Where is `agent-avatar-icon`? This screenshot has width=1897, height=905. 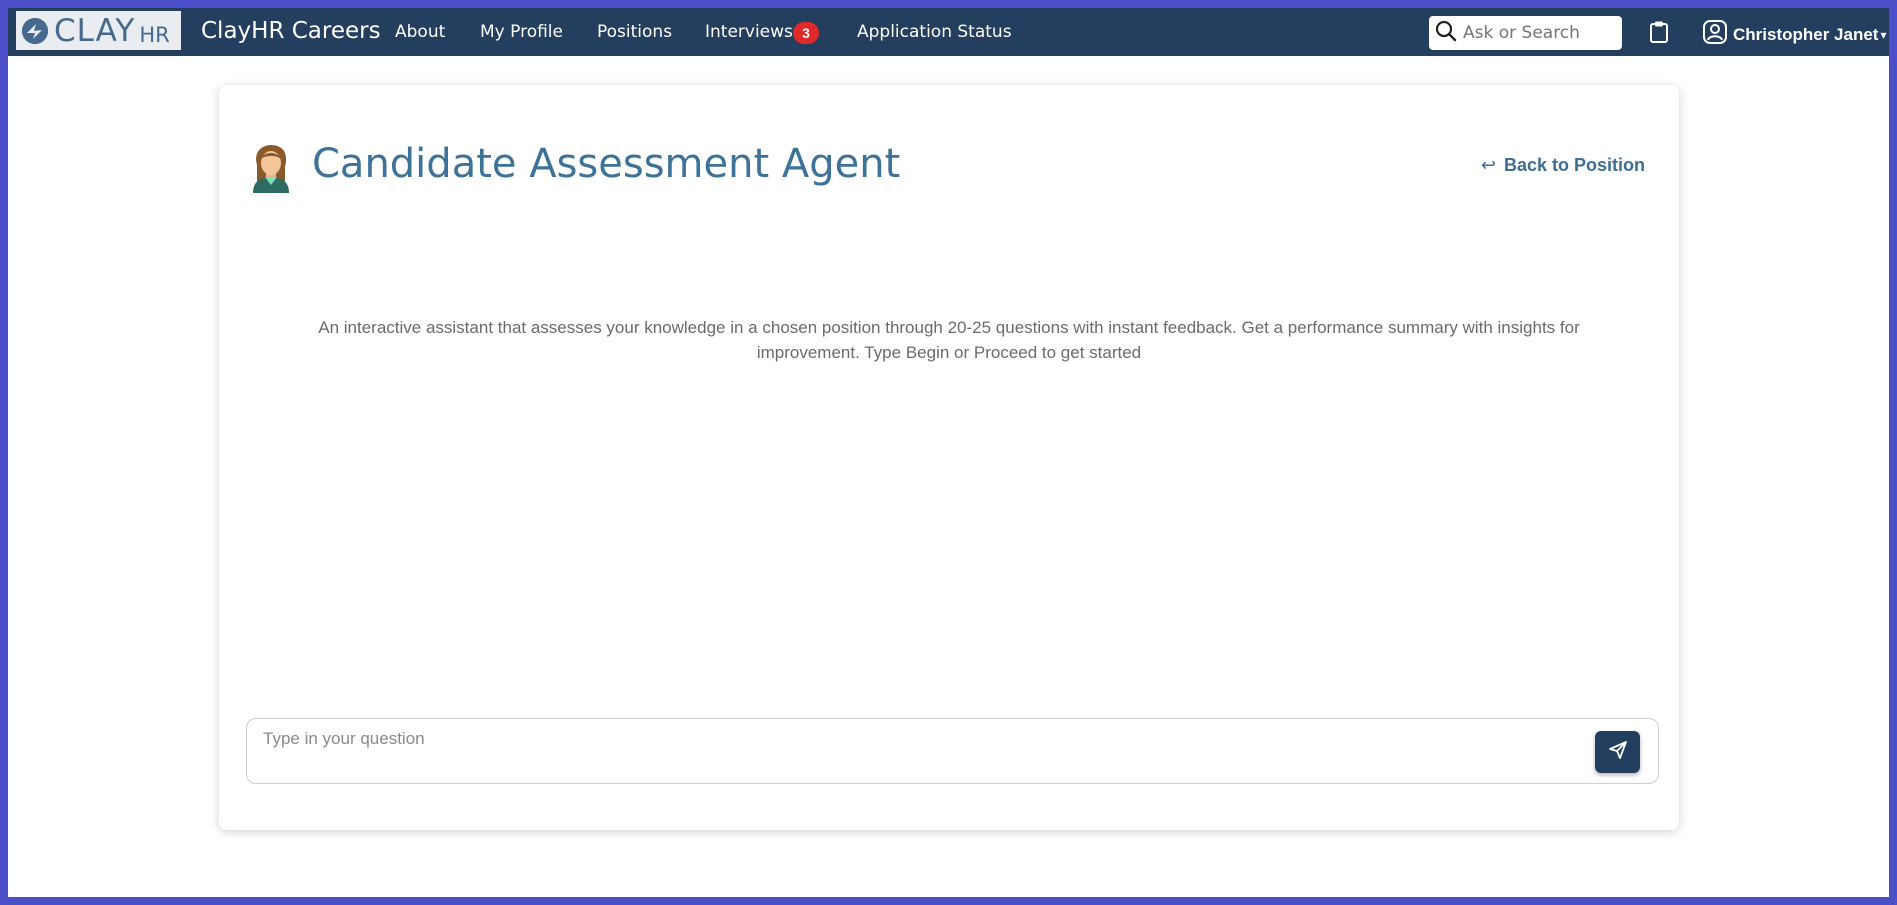 agent-avatar-icon is located at coordinates (271, 170).